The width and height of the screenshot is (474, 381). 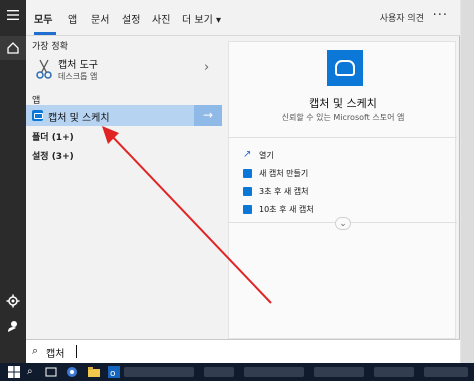 What do you see at coordinates (72, 372) in the screenshot?
I see `browser-icon` at bounding box center [72, 372].